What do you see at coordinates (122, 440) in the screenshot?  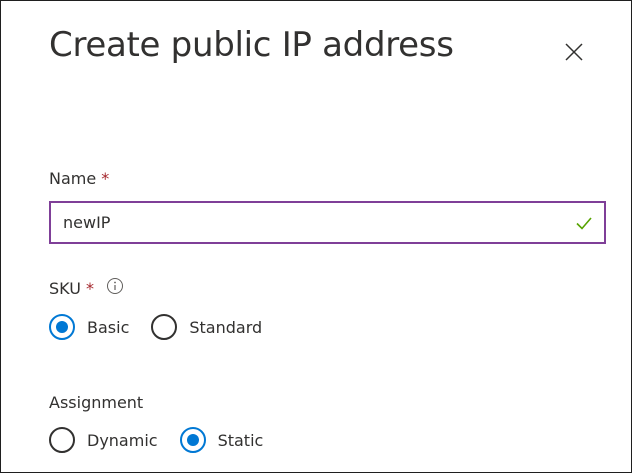 I see `assignment-option-dynamic-label: Dynamic` at bounding box center [122, 440].